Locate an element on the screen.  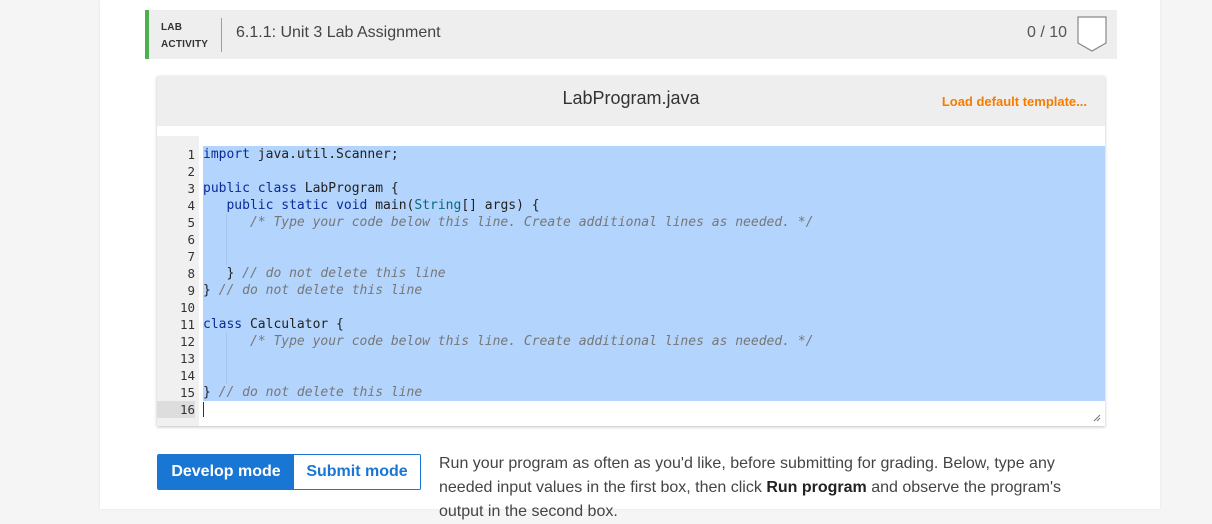
mode-toggle: Develop mode Submit mode is located at coordinates (289, 472).